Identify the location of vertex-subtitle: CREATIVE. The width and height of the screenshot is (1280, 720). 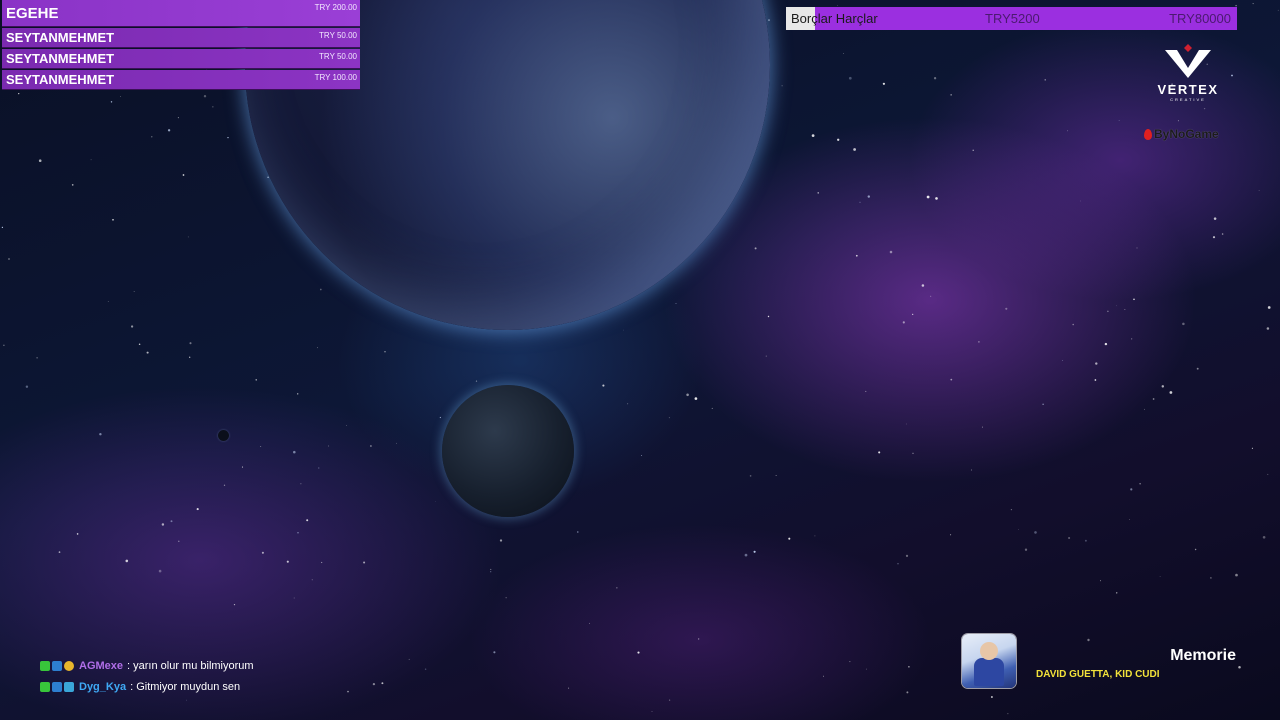
(1188, 99).